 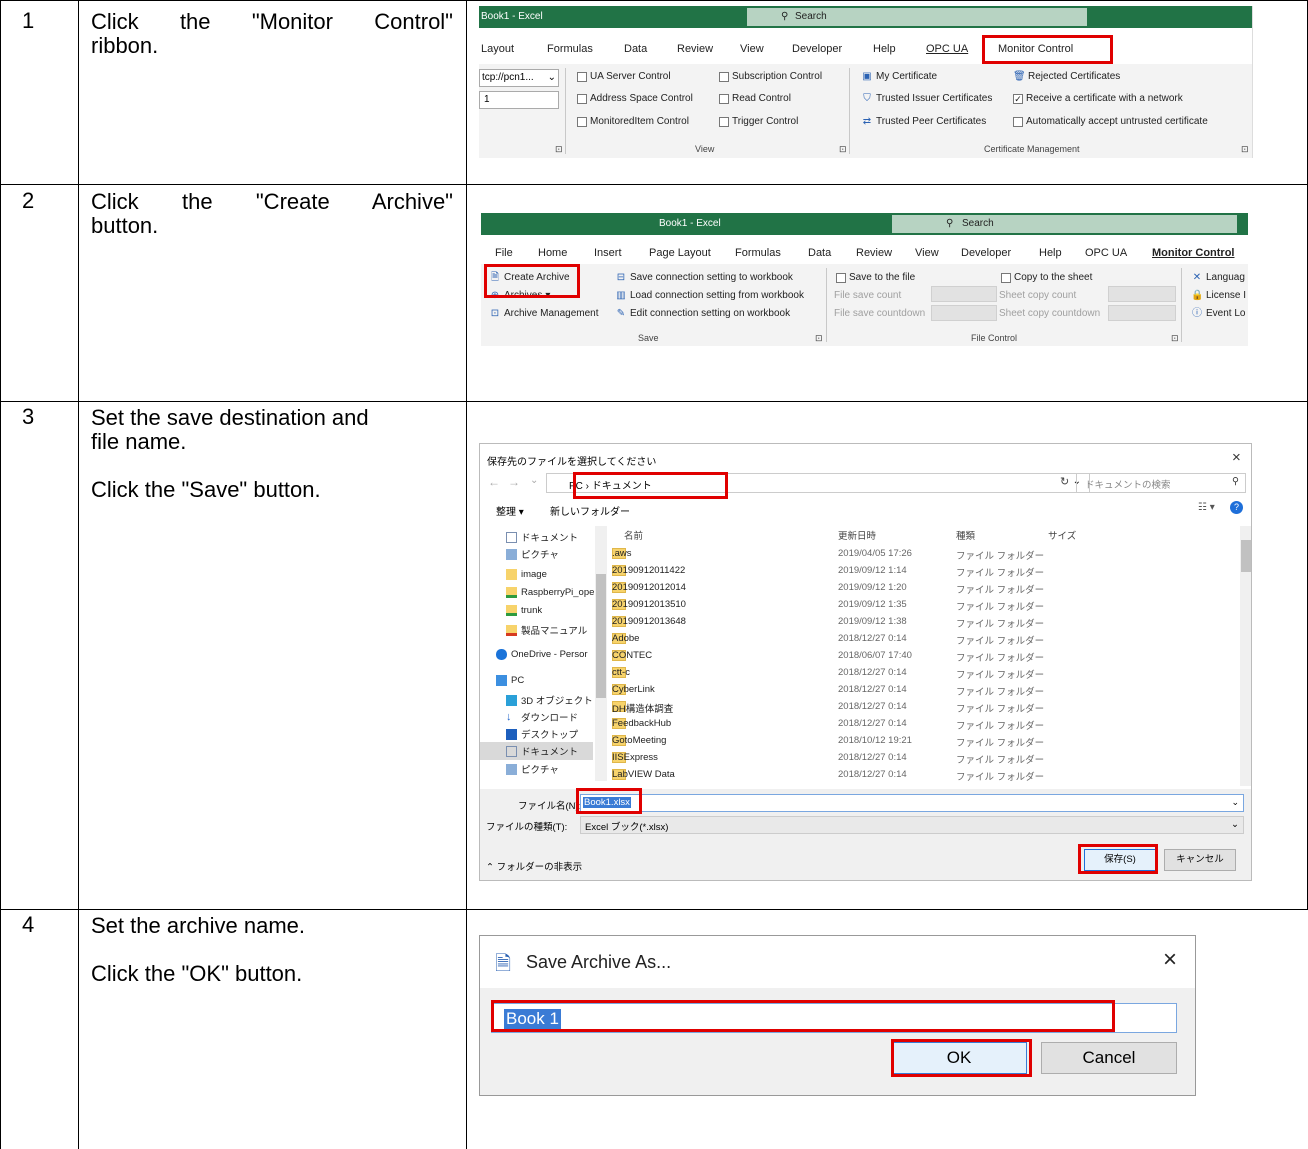 I want to click on organize-button: 整理 ▾, so click(x=510, y=510).